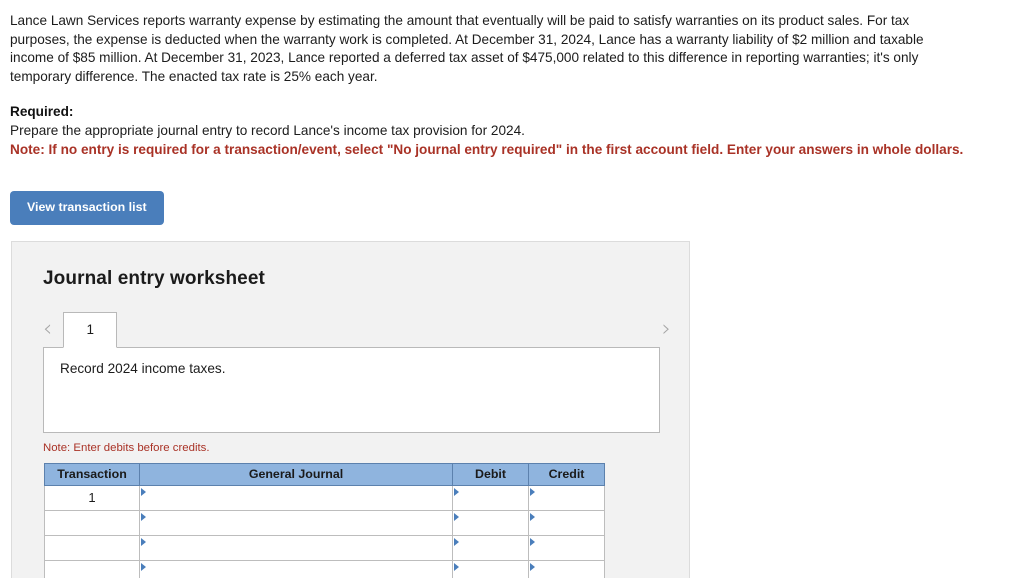 The image size is (1024, 578). Describe the element at coordinates (296, 474) in the screenshot. I see `column-header-general-journal: General Journal` at that location.